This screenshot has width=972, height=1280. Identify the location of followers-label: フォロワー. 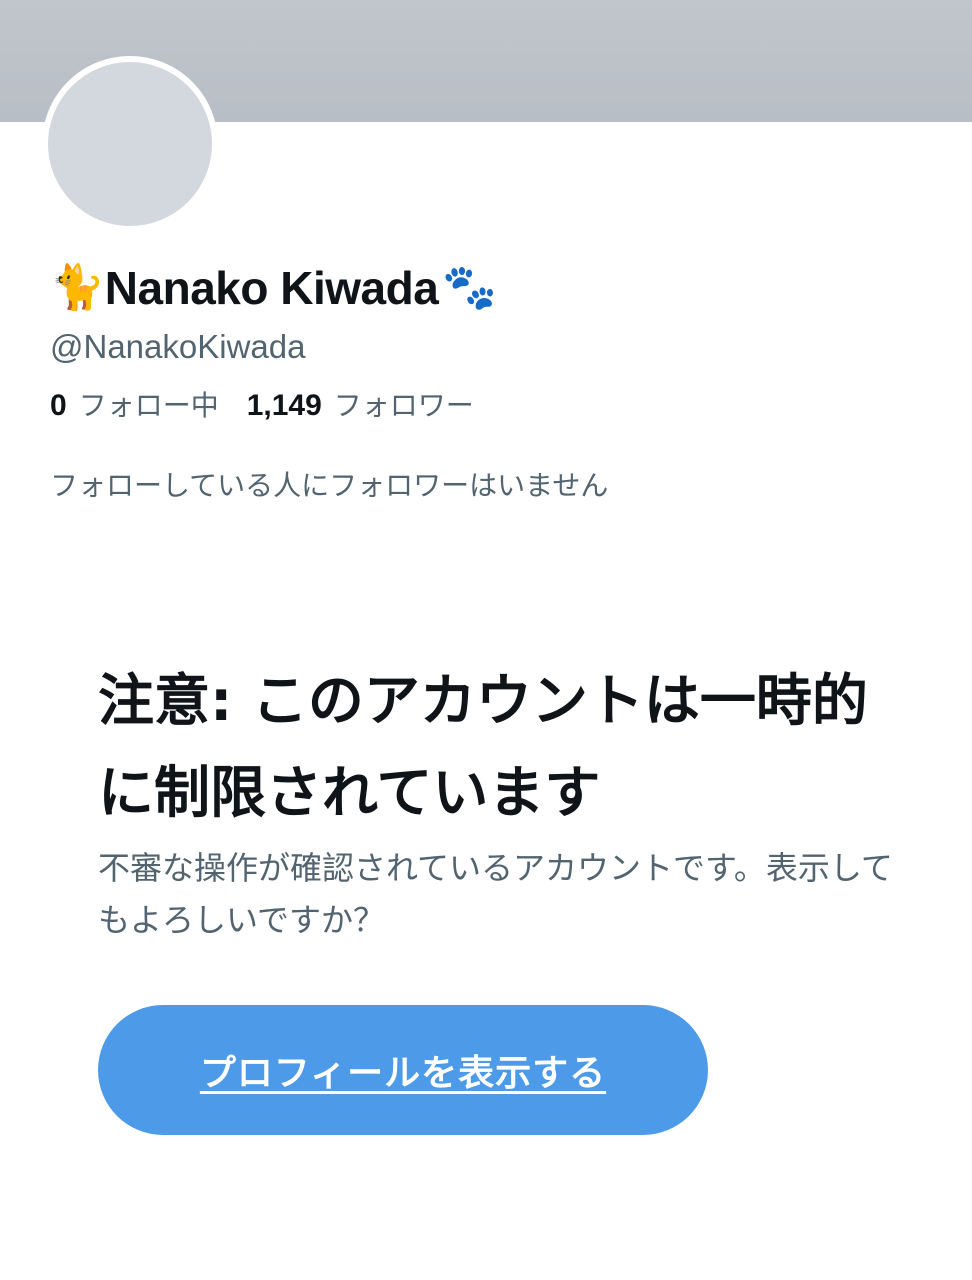
(403, 405).